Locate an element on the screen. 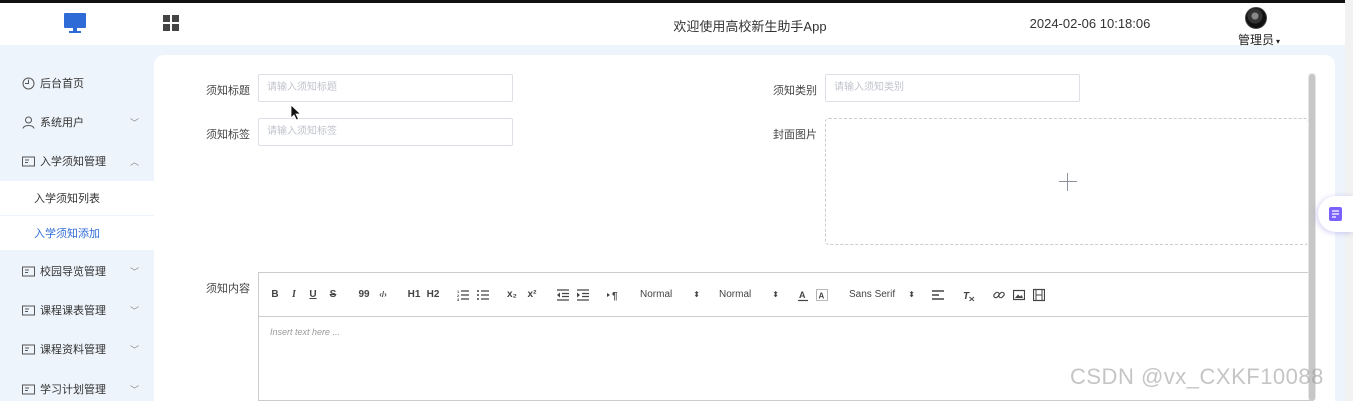  sidebar-item-label: 学习计划管理 is located at coordinates (73, 390).